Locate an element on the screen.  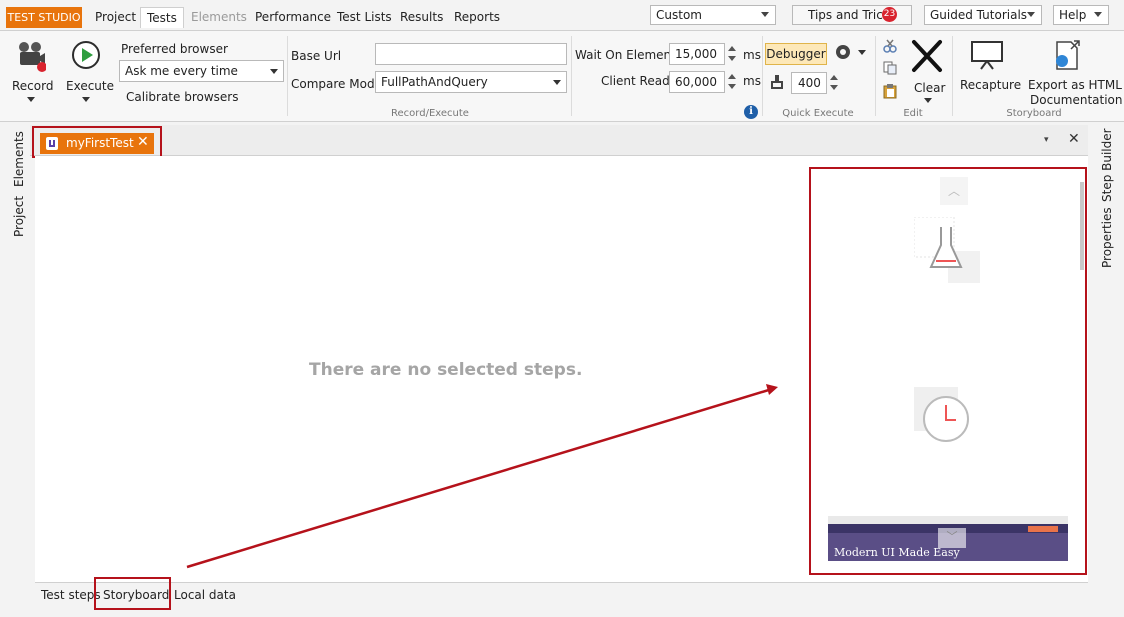
base-url-label: Base Url is located at coordinates (316, 56).